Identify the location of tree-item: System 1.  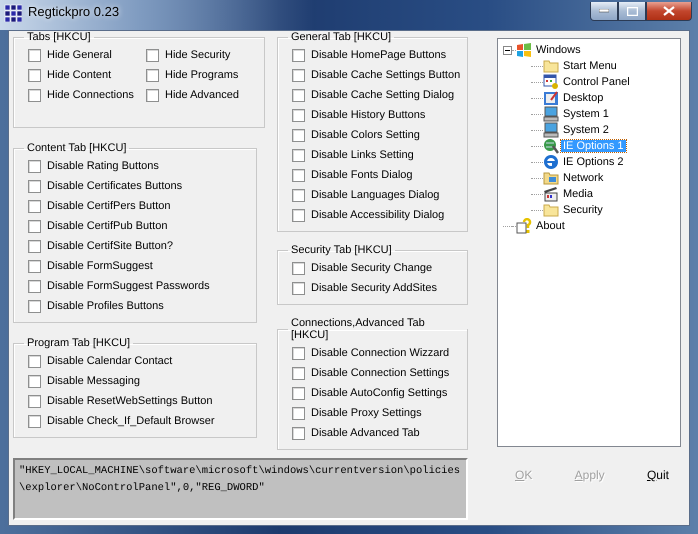
(586, 114).